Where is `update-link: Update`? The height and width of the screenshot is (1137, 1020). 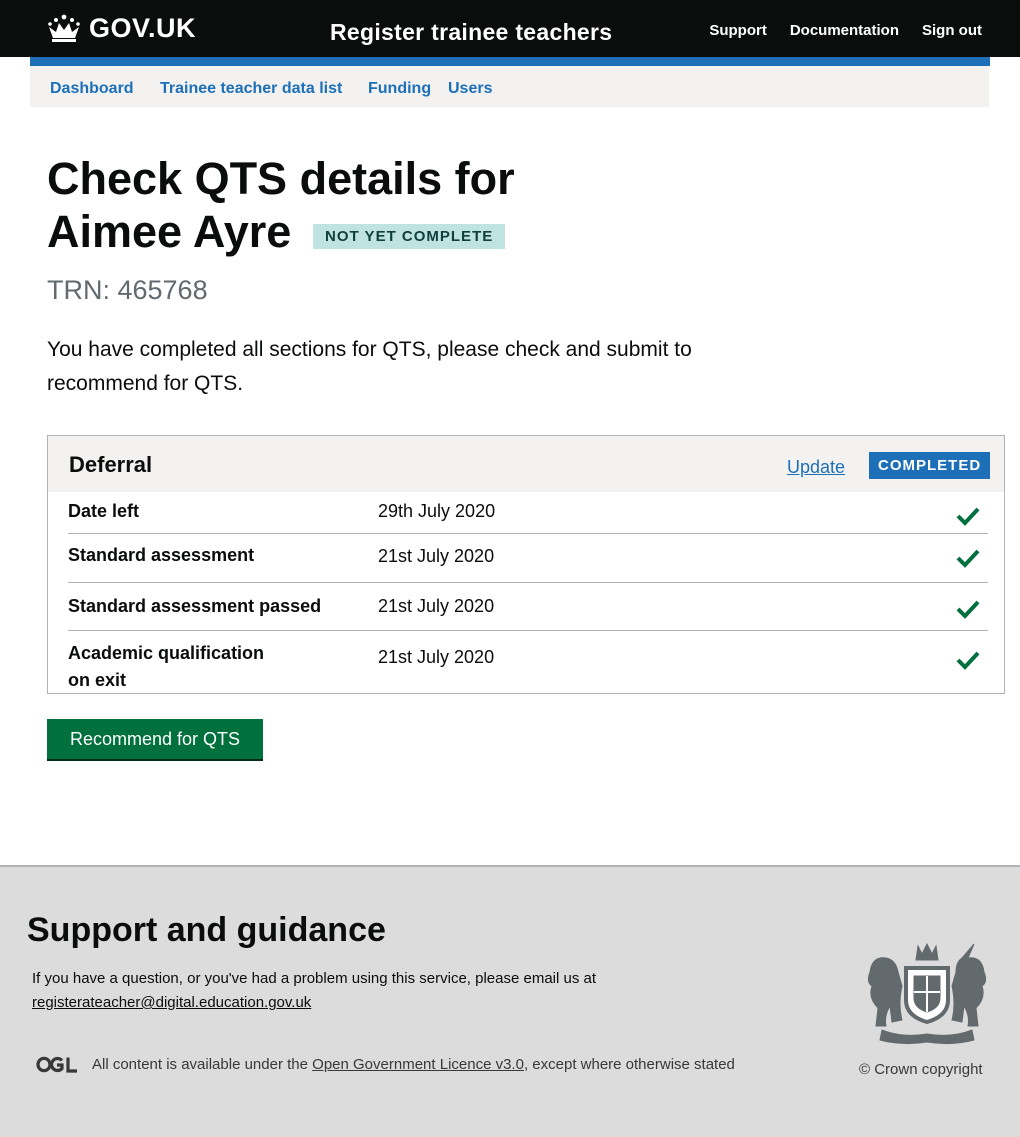 update-link: Update is located at coordinates (816, 467).